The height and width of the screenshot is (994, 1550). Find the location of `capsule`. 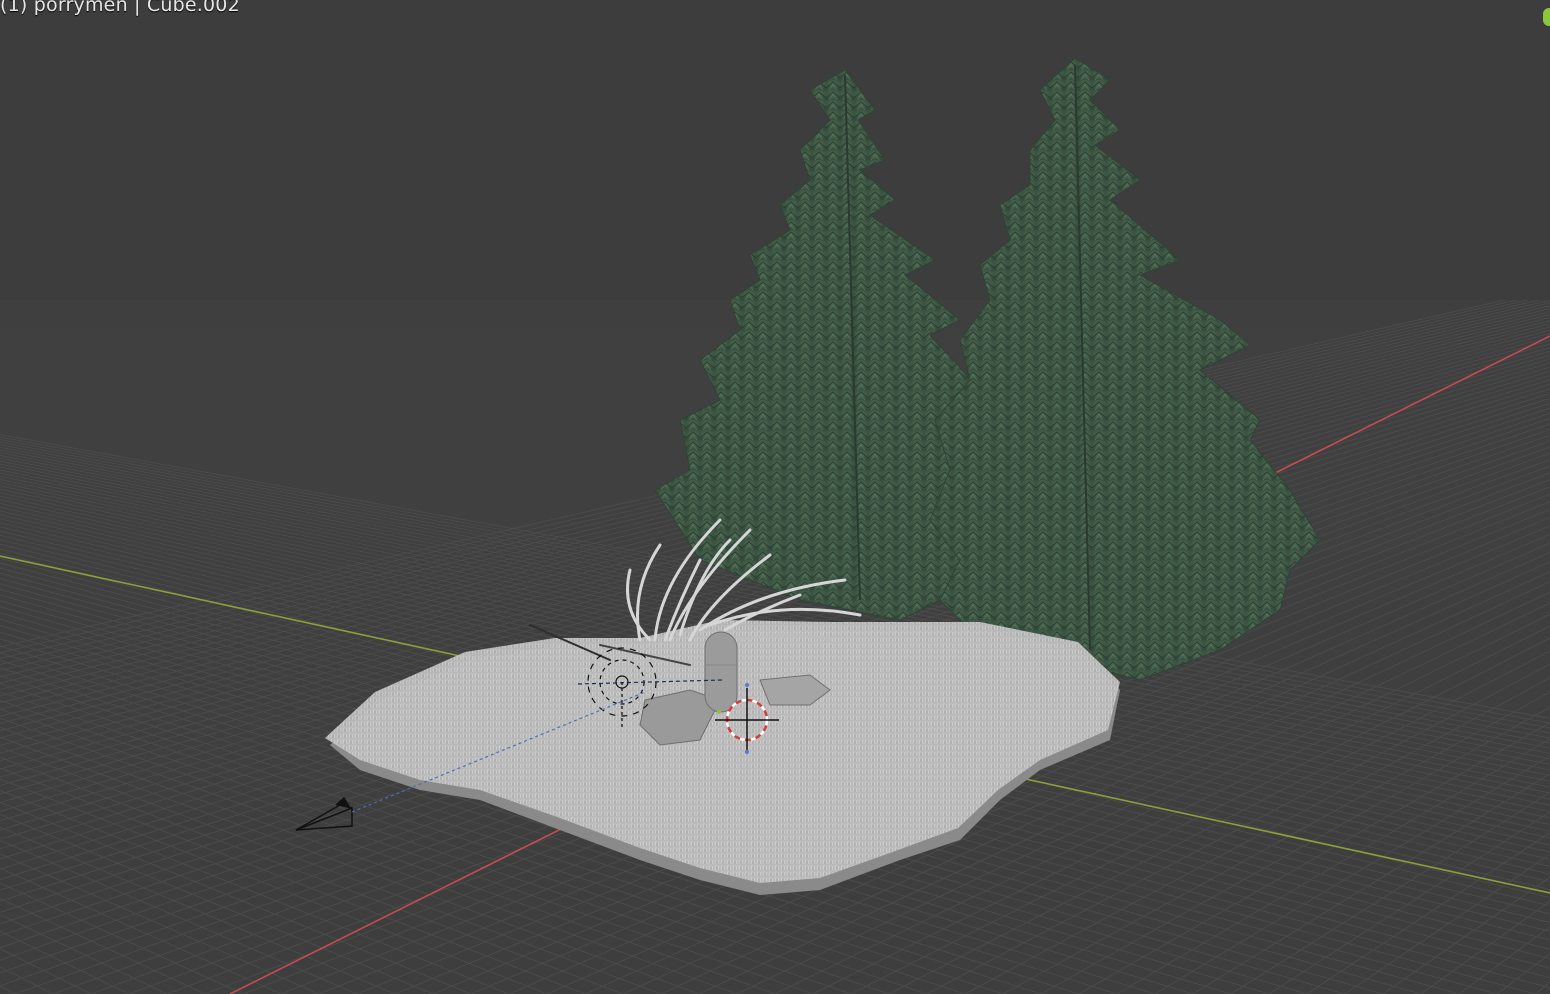

capsule is located at coordinates (721, 672).